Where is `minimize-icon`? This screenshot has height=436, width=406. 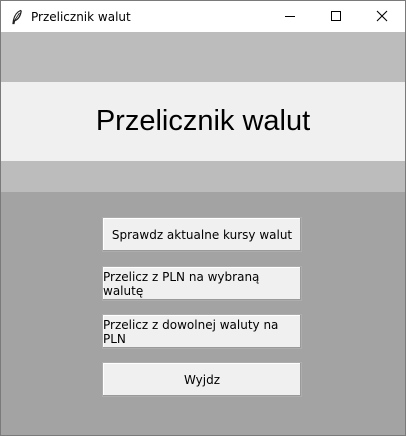 minimize-icon is located at coordinates (290, 16).